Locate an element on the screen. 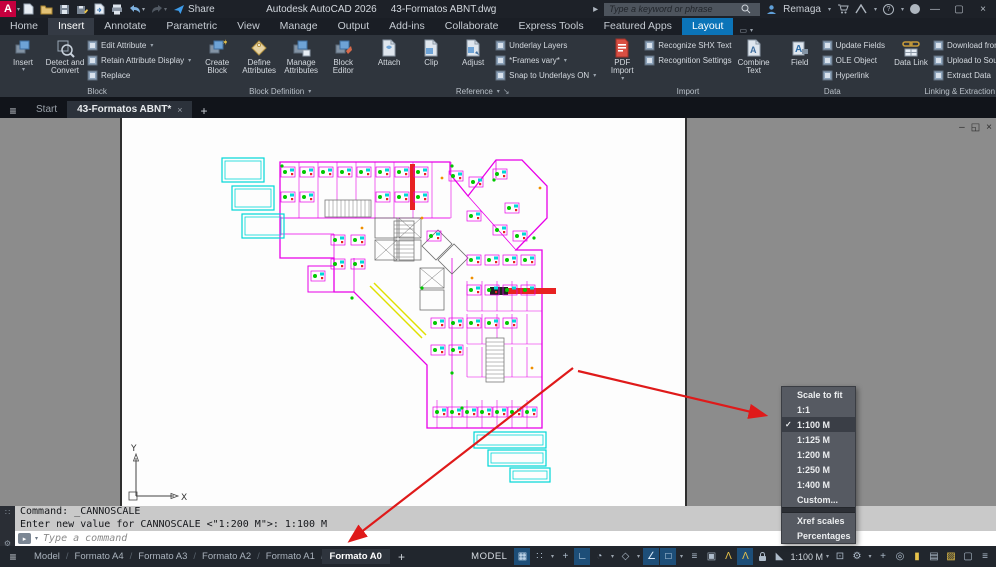  ui-lock-icon is located at coordinates (762, 556).